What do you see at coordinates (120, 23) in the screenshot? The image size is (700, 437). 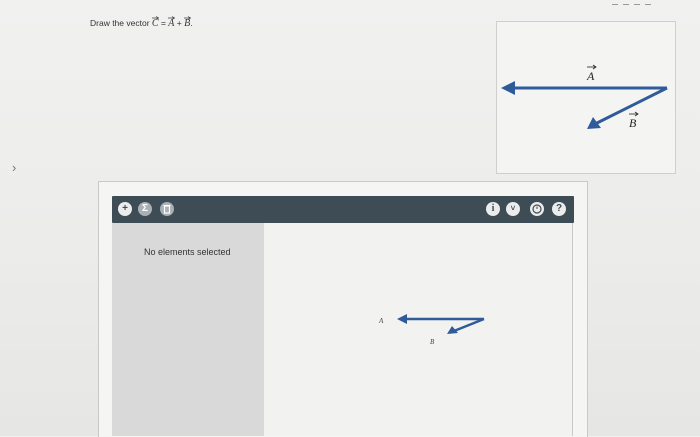 I see `question-text: Draw the vector` at bounding box center [120, 23].